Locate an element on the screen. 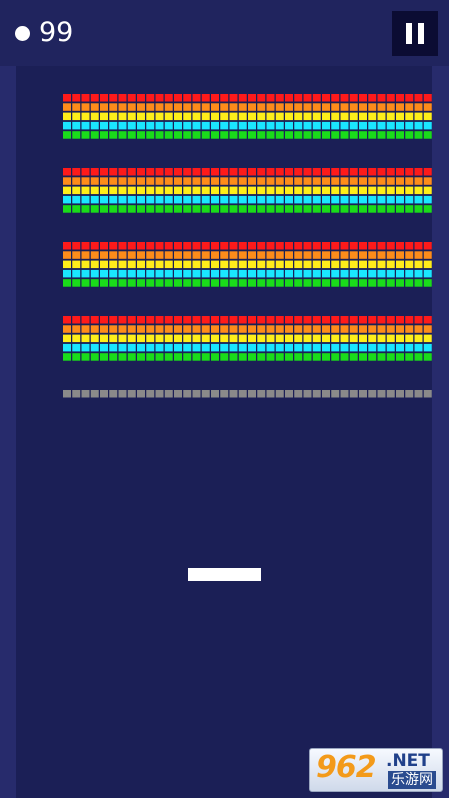 The image size is (449, 798). paddle is located at coordinates (224, 574).